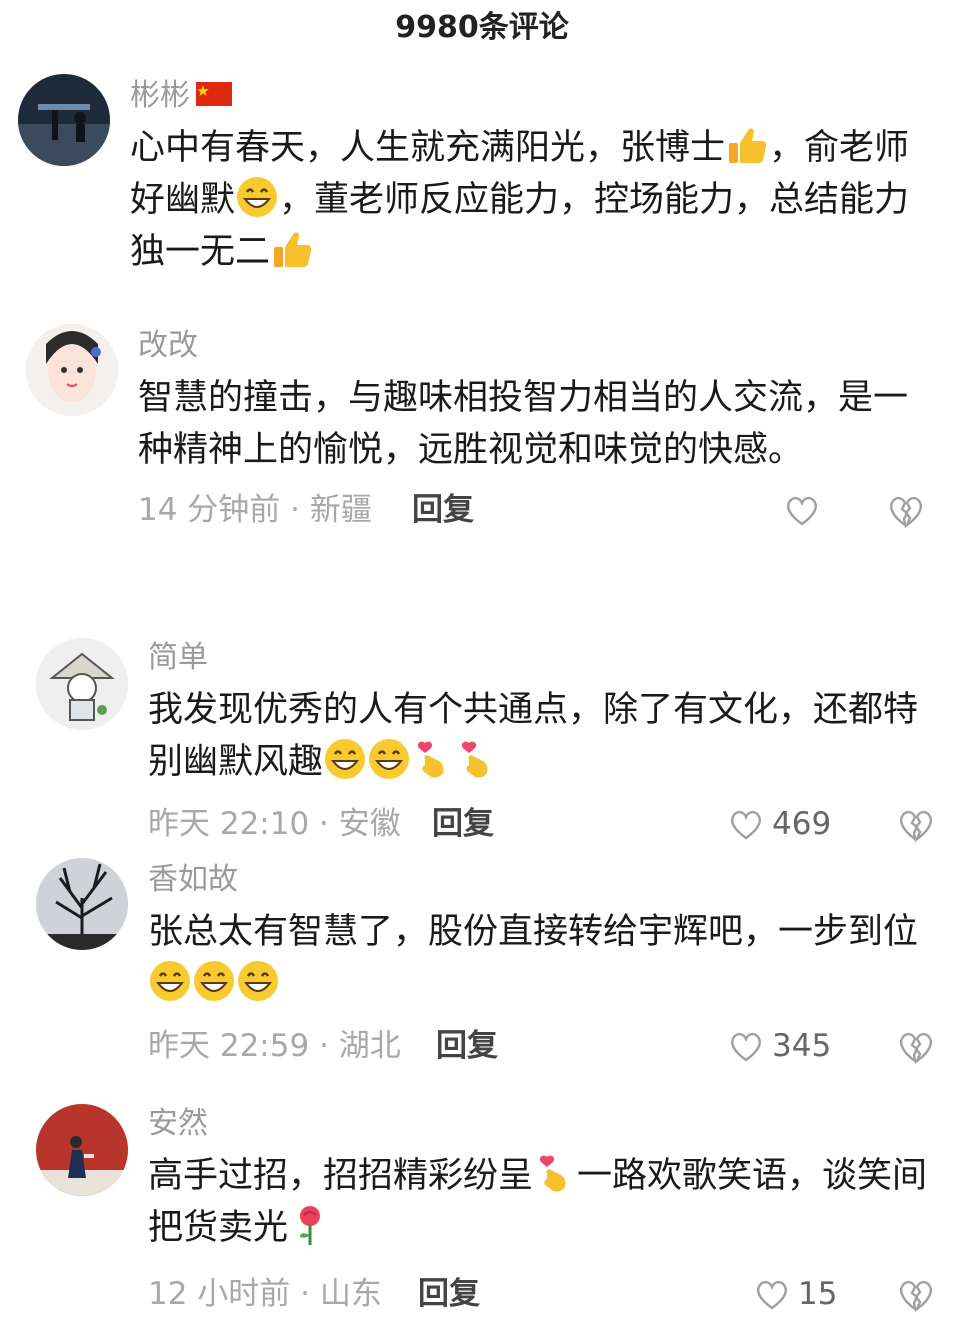  Describe the element at coordinates (178, 658) in the screenshot. I see `username: 简单` at that location.